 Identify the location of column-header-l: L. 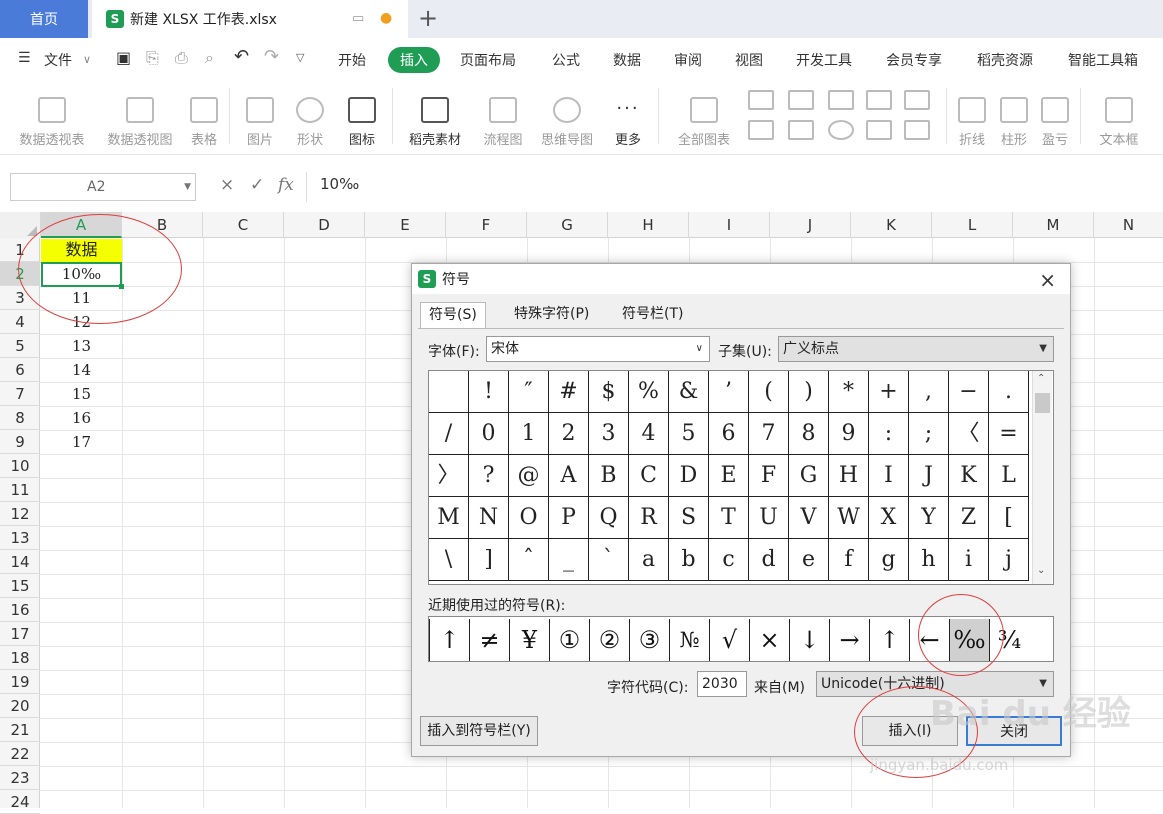
(972, 225).